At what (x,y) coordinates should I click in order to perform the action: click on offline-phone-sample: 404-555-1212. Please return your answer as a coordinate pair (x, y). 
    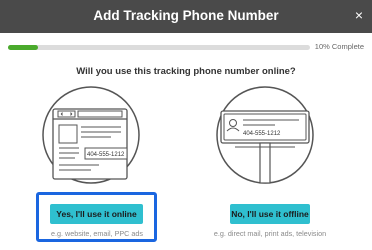
    Looking at the image, I should click on (262, 134).